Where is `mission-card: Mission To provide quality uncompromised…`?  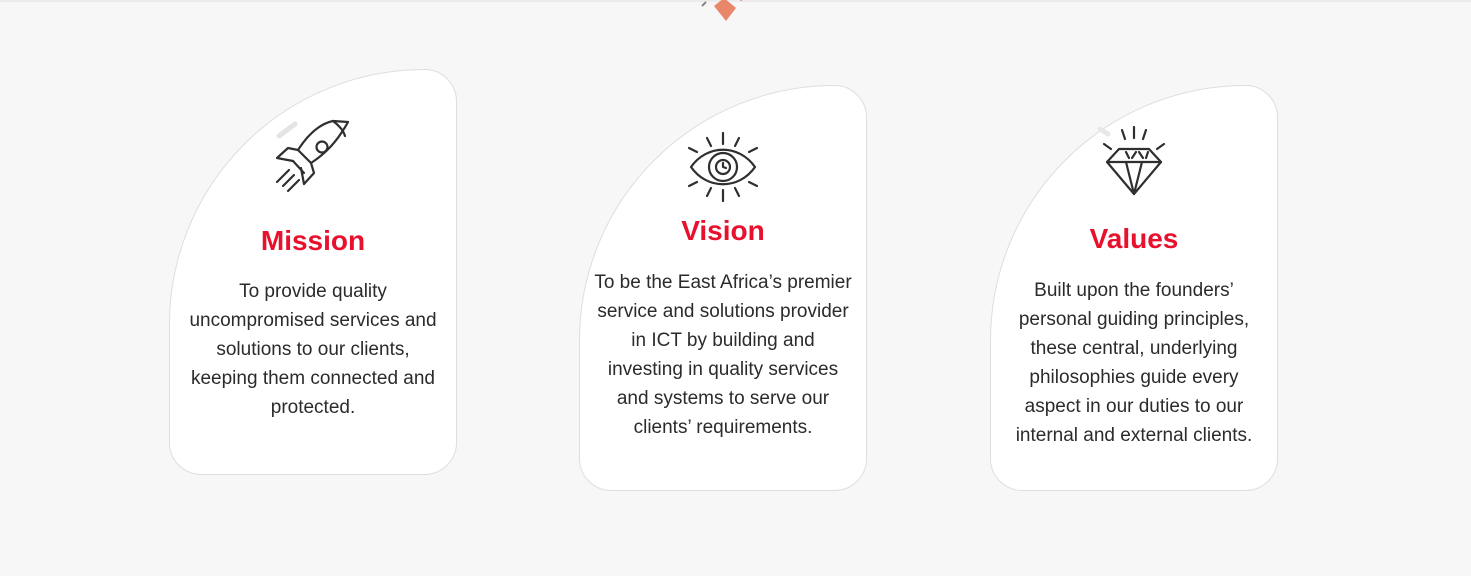
mission-card: Mission To provide quality uncompromised… is located at coordinates (313, 272).